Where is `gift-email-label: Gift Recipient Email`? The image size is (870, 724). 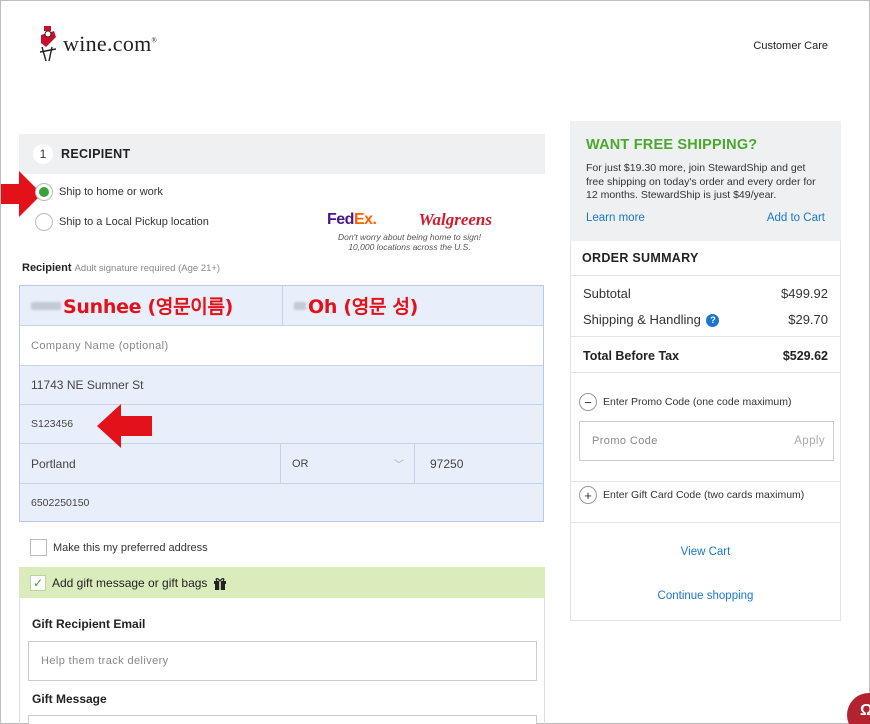
gift-email-label: Gift Recipient Email is located at coordinates (89, 624).